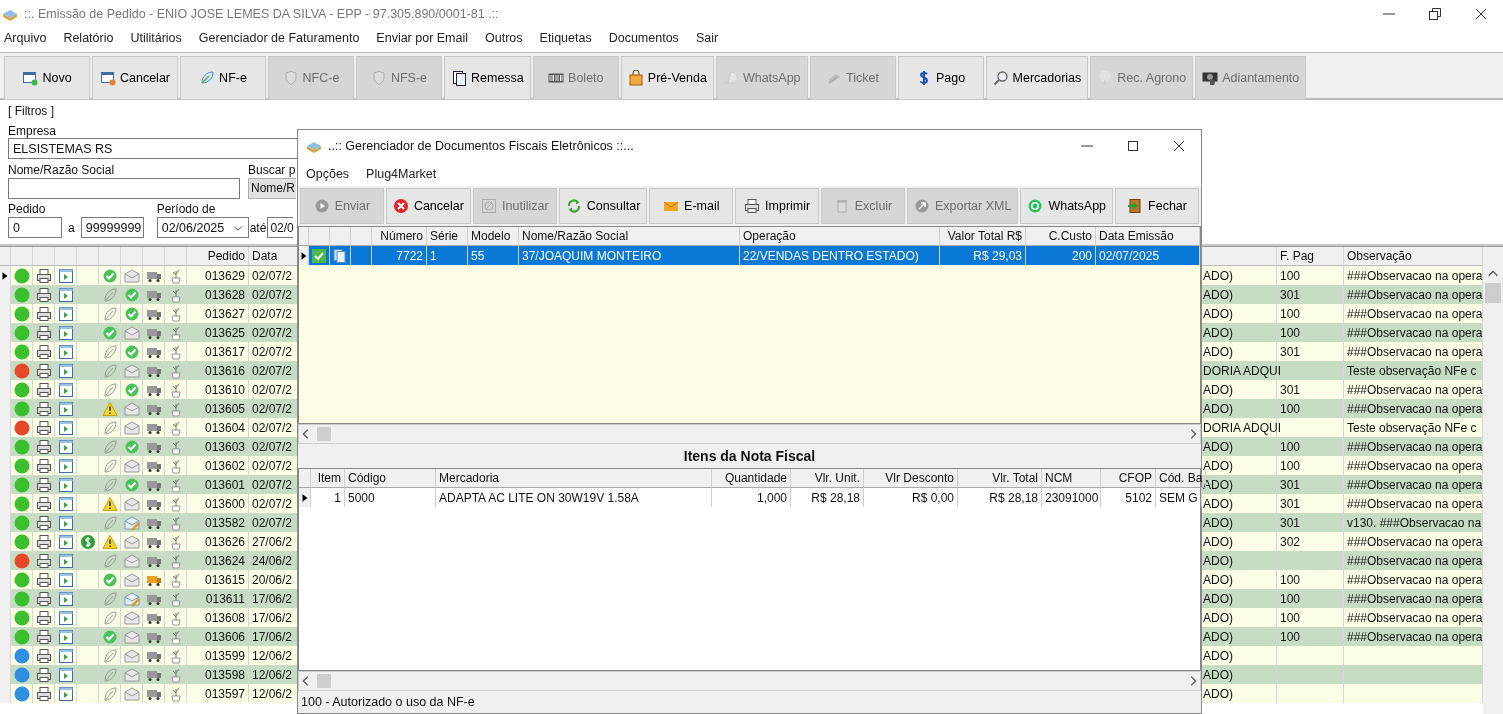  What do you see at coordinates (202, 227) in the screenshot?
I see `date-picker: 02/06/2025` at bounding box center [202, 227].